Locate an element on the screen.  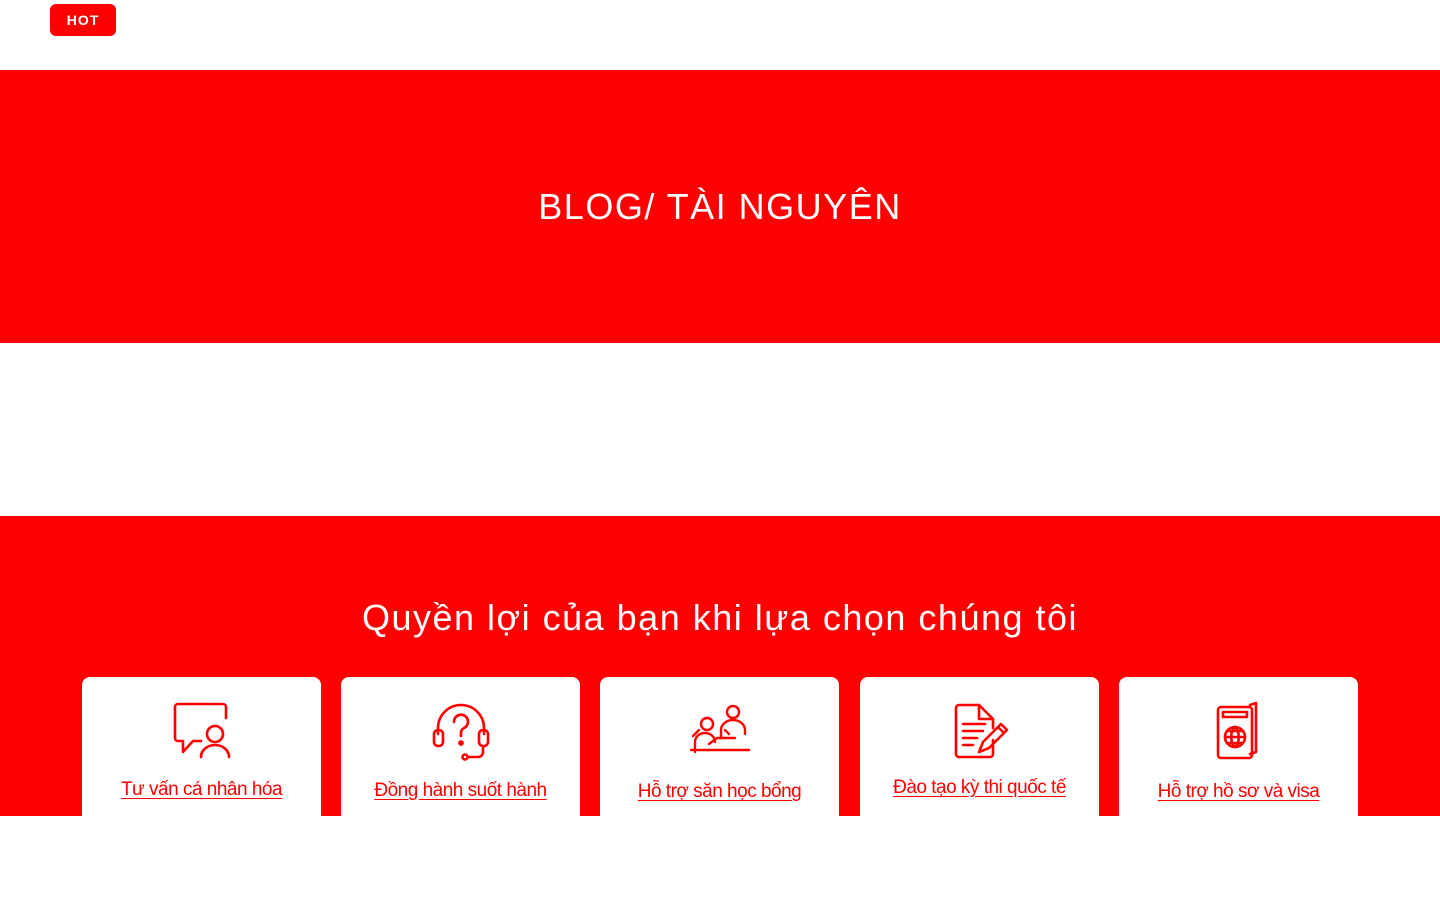
page-title: BLOG/ TÀI NGUYÊN is located at coordinates (720, 206).